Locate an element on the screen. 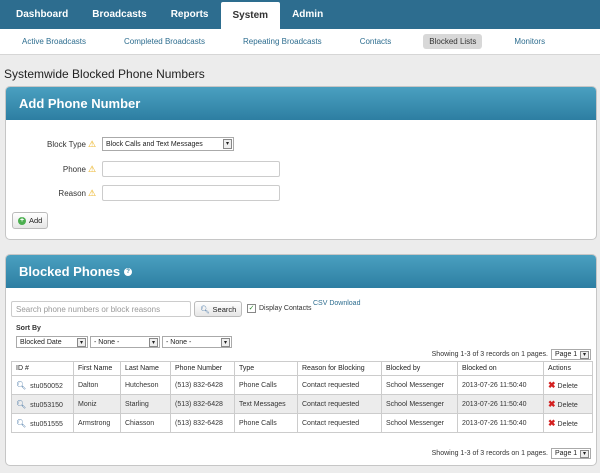  col-reason: Reason for Blocking is located at coordinates (339, 368).